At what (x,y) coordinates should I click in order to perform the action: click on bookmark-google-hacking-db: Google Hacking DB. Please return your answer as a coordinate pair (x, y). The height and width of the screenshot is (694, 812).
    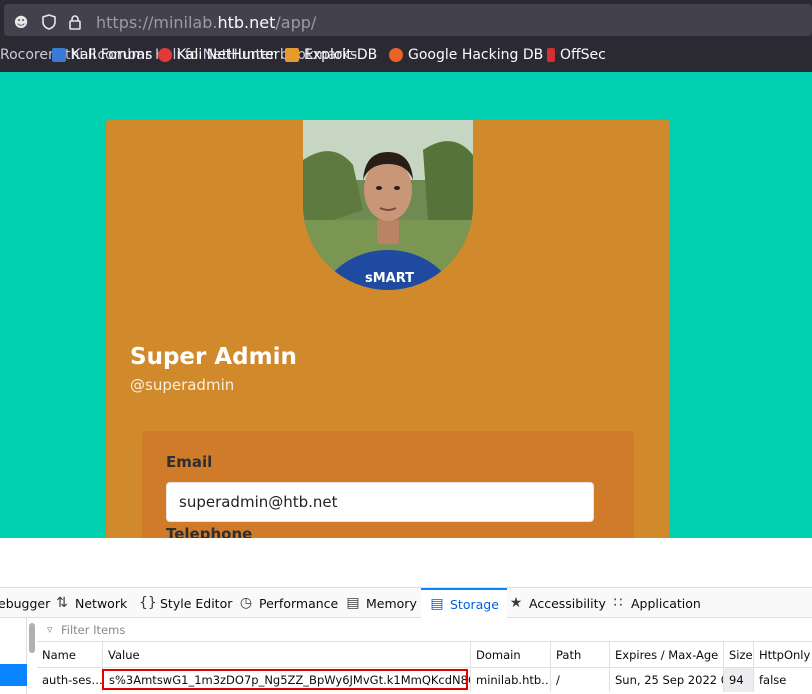
    Looking at the image, I should click on (466, 55).